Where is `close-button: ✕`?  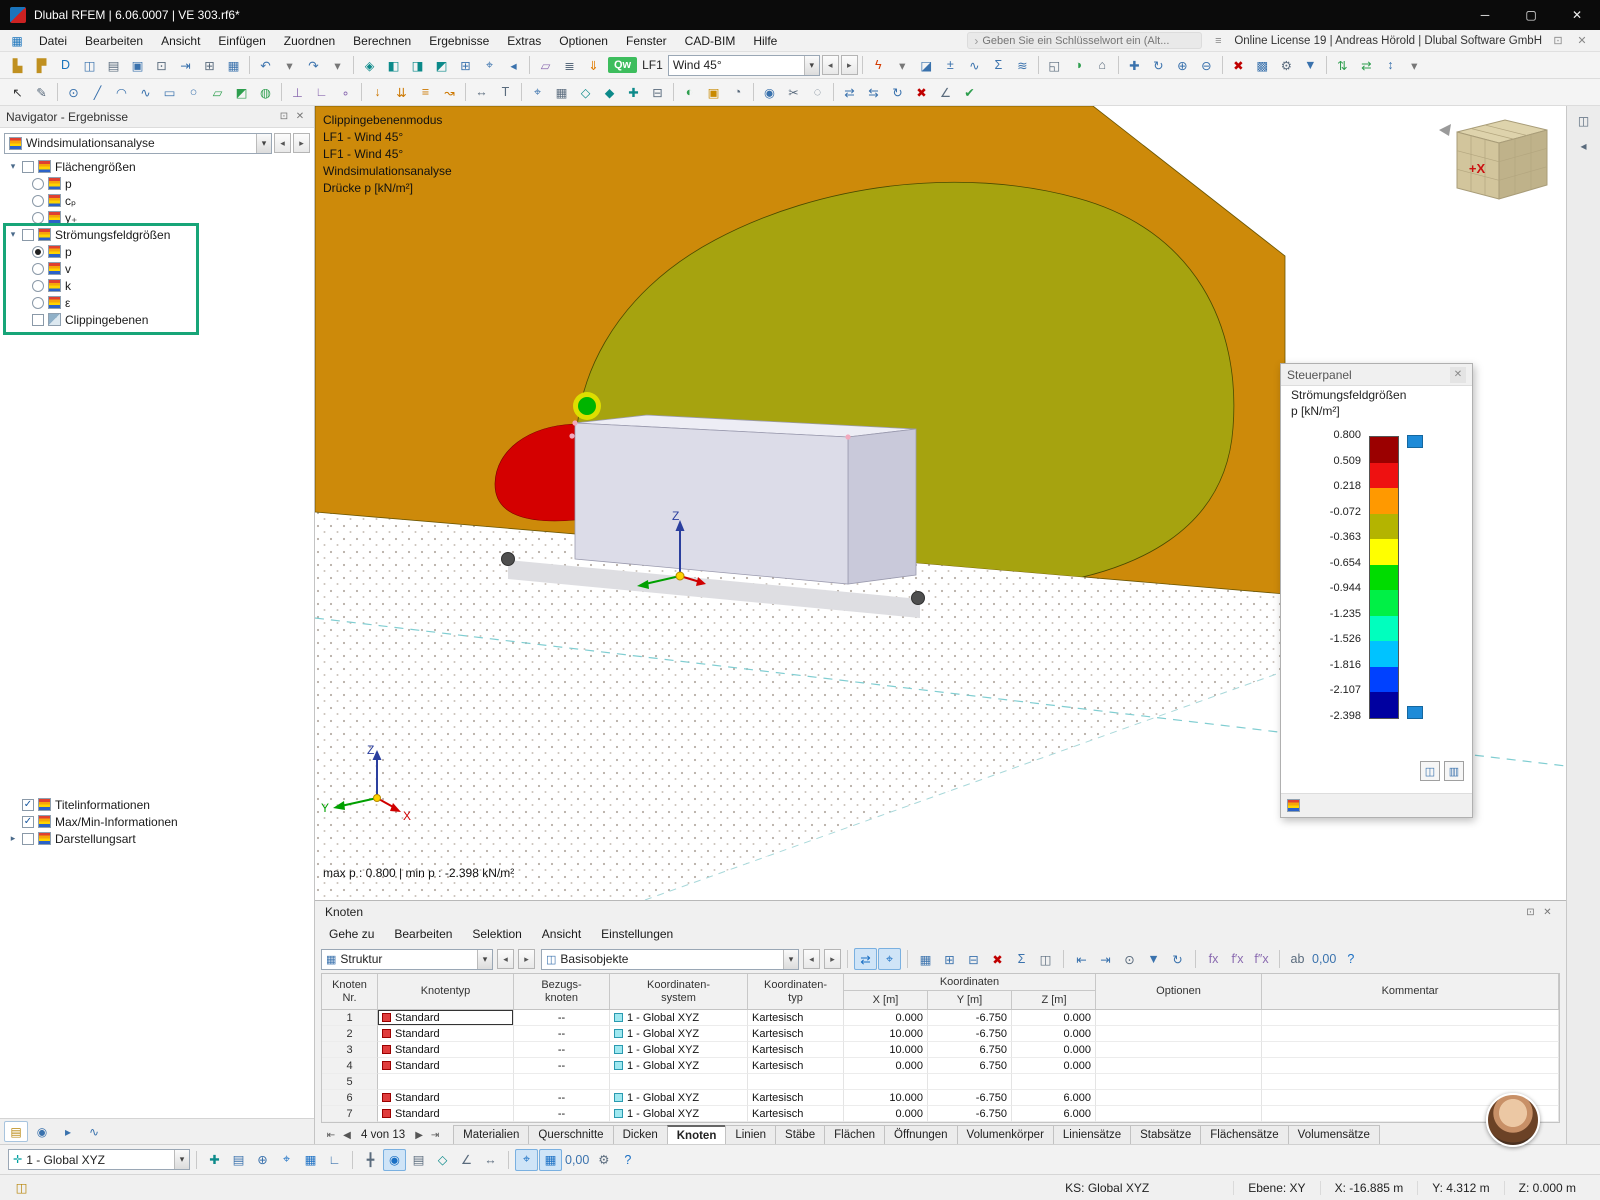
close-button: ✕ is located at coordinates (1577, 15).